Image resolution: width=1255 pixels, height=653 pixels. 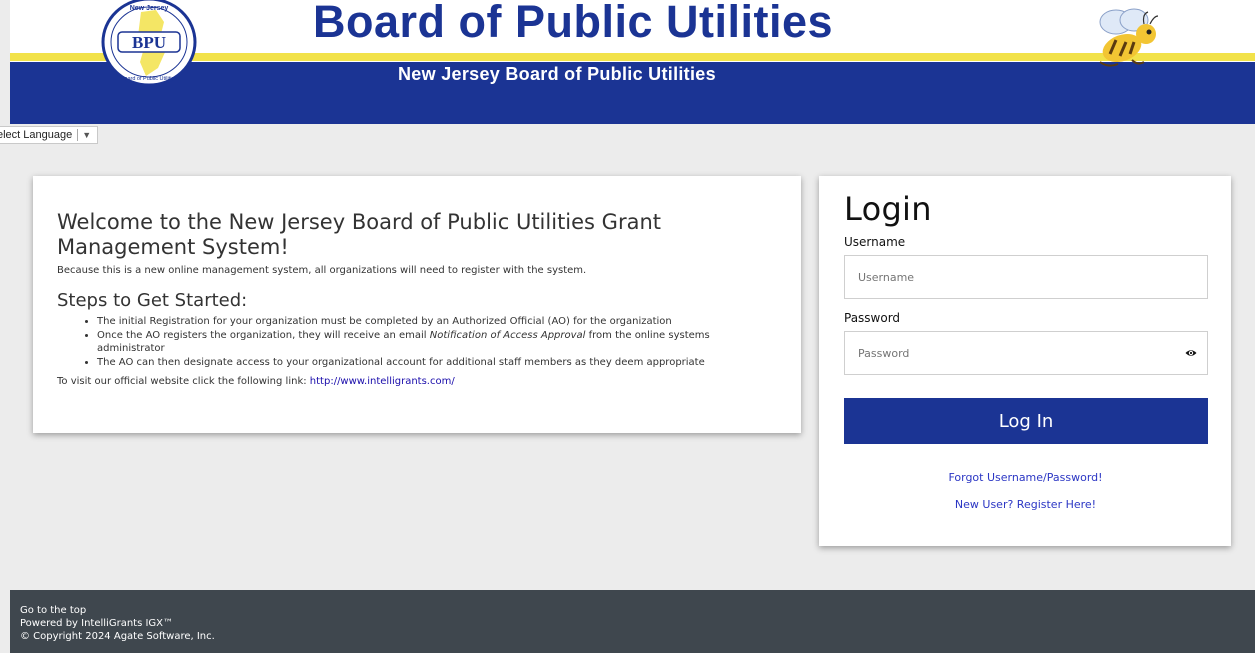 What do you see at coordinates (149, 42) in the screenshot?
I see `seal-bpu-text: BPU` at bounding box center [149, 42].